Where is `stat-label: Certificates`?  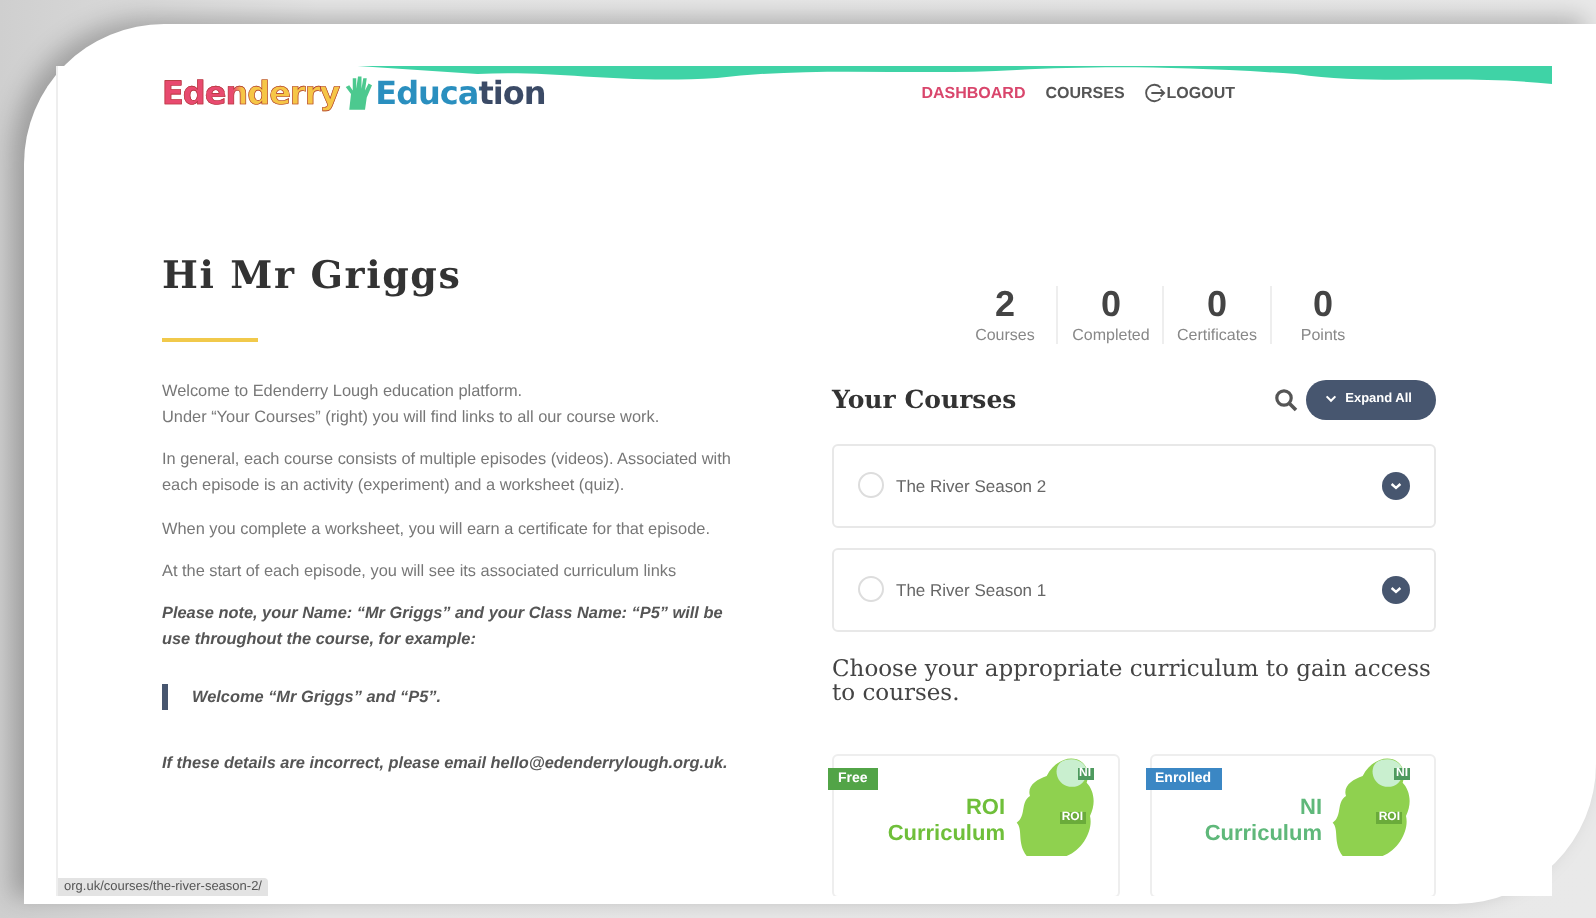 stat-label: Certificates is located at coordinates (1216, 334).